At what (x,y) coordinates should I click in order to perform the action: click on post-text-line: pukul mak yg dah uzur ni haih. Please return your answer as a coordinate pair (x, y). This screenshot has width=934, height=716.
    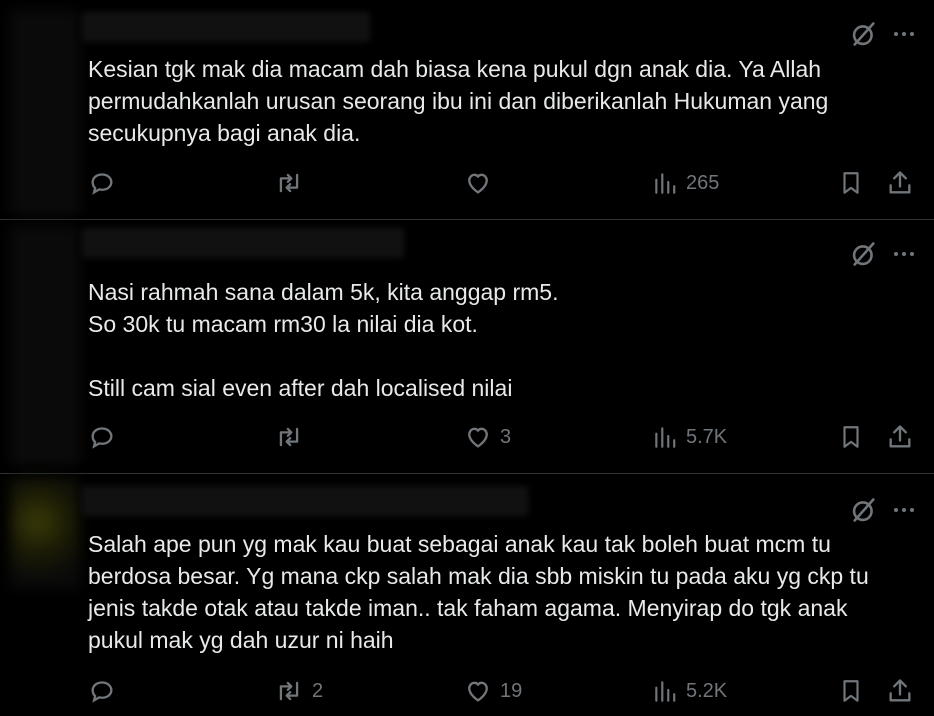
    Looking at the image, I should click on (241, 640).